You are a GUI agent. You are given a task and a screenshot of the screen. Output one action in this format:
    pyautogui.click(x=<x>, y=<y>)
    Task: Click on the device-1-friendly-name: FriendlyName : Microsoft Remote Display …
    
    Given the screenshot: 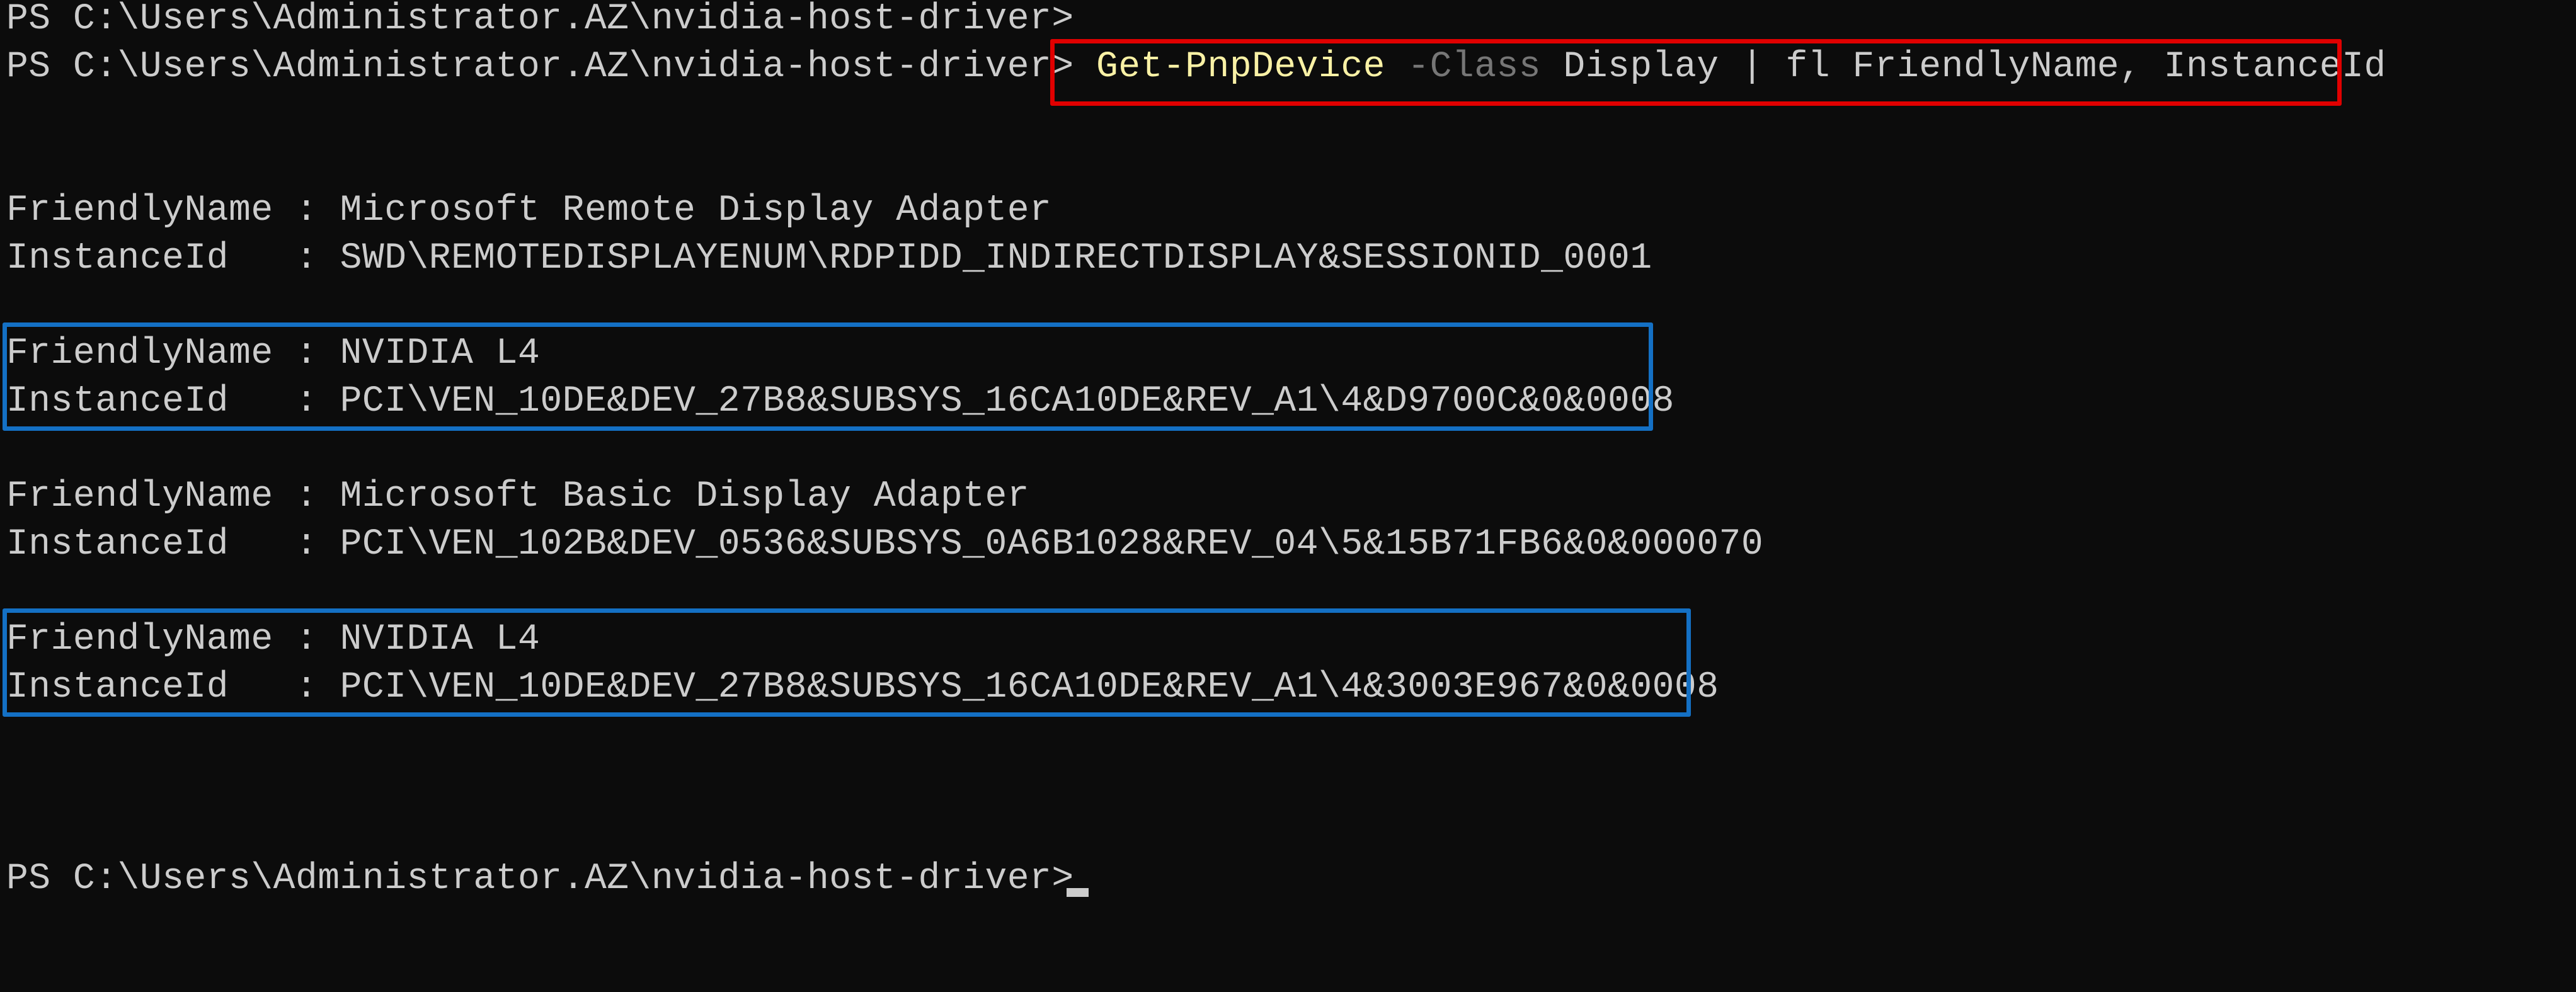 What is the action you would take?
    pyautogui.click(x=529, y=210)
    